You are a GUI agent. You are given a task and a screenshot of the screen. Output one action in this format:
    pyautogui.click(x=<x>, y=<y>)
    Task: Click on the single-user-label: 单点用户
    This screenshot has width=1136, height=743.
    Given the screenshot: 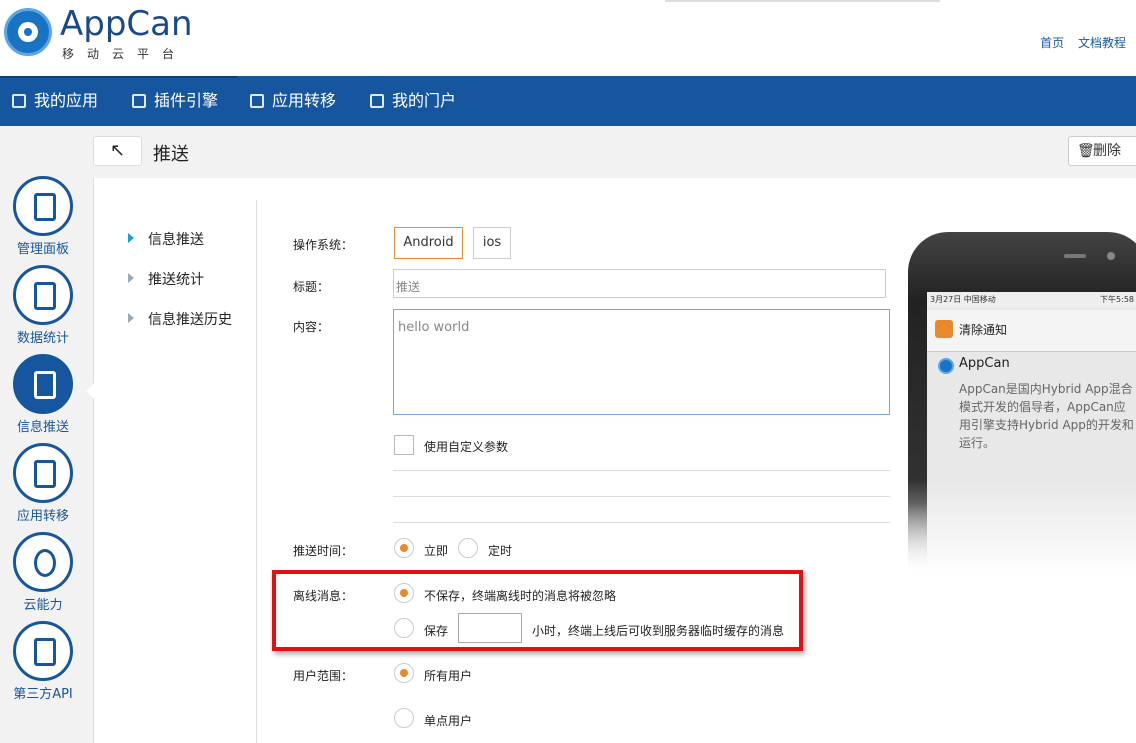 What is the action you would take?
    pyautogui.click(x=448, y=721)
    